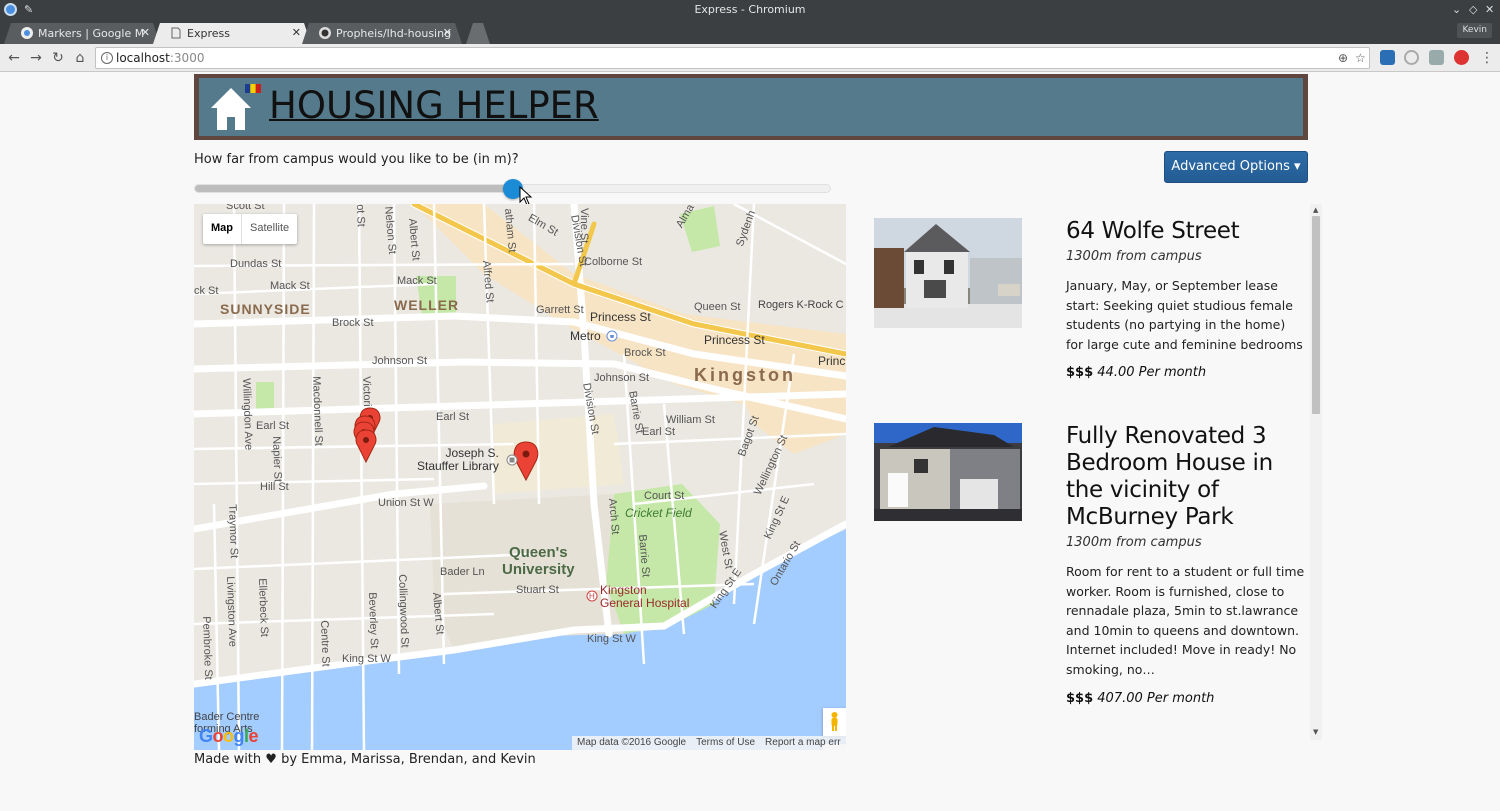 This screenshot has height=811, width=1500. Describe the element at coordinates (612, 336) in the screenshot. I see `metro-poi-icon` at that location.